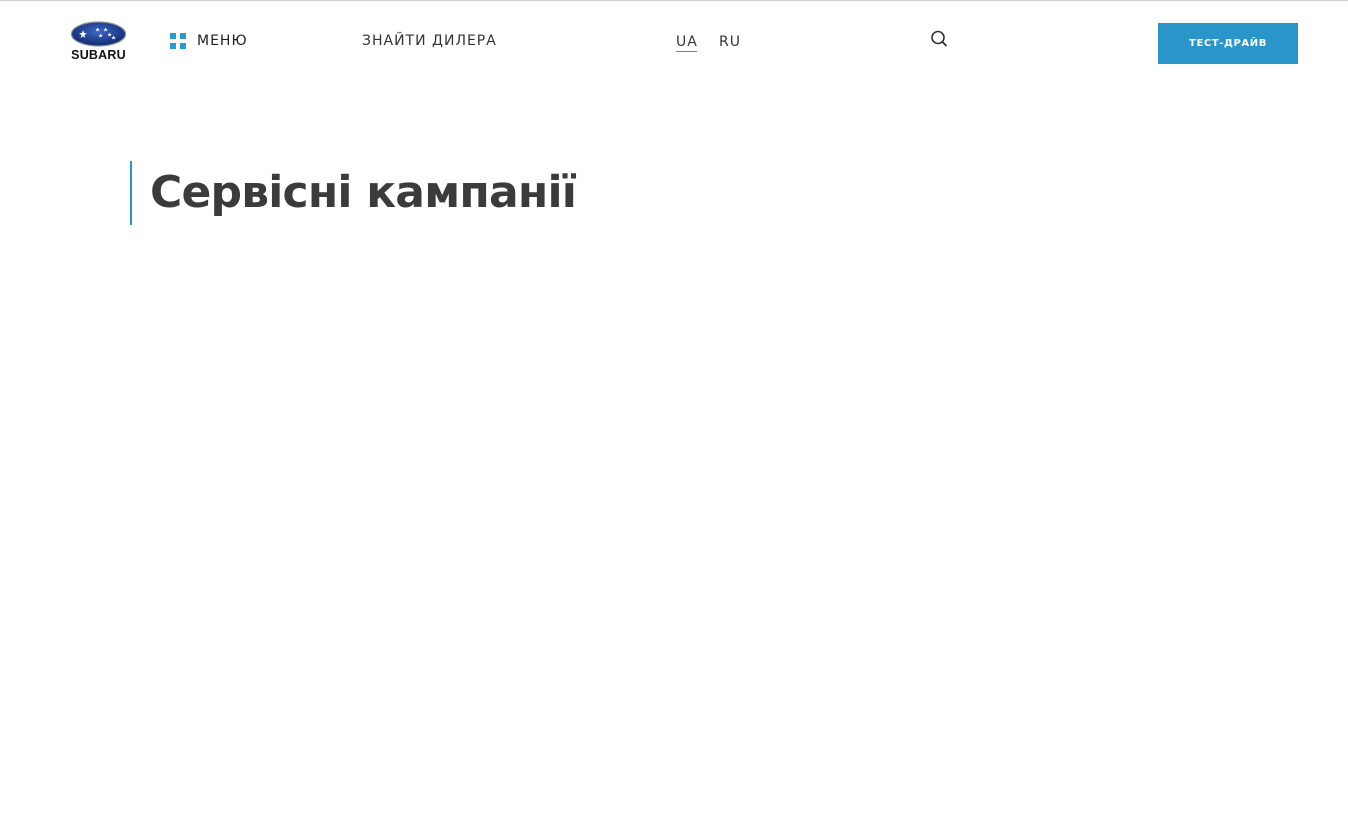  I want to click on page-title-block: Сервісні кампанії, so click(353, 193).